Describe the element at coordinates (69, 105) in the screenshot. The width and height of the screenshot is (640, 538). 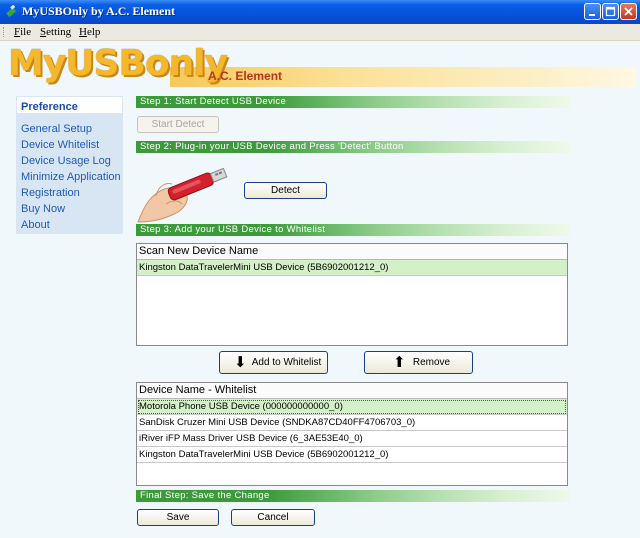
I see `sidebar-heading: Preference` at that location.